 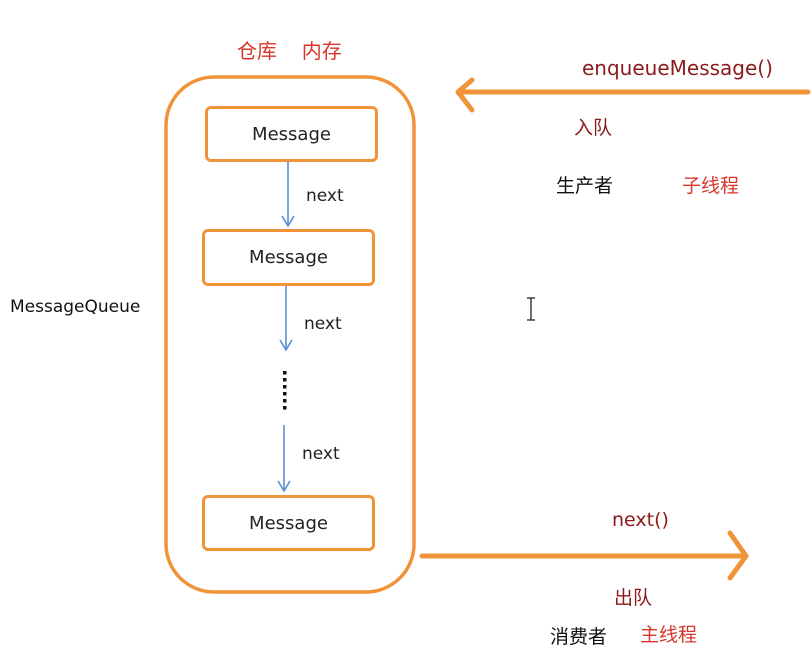 I want to click on message-node-2: Message, so click(x=288, y=257).